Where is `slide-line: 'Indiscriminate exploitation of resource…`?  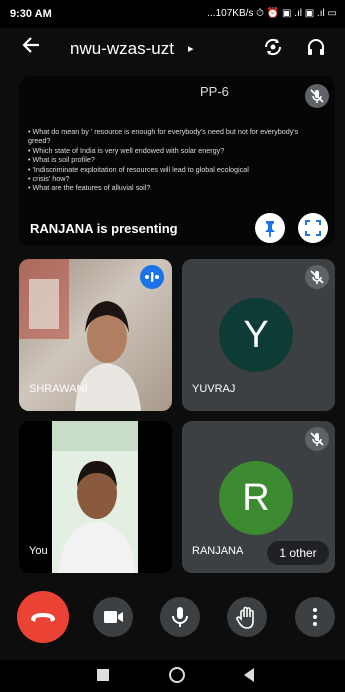
slide-line: 'Indiscriminate exploitation of resource… is located at coordinates (173, 169).